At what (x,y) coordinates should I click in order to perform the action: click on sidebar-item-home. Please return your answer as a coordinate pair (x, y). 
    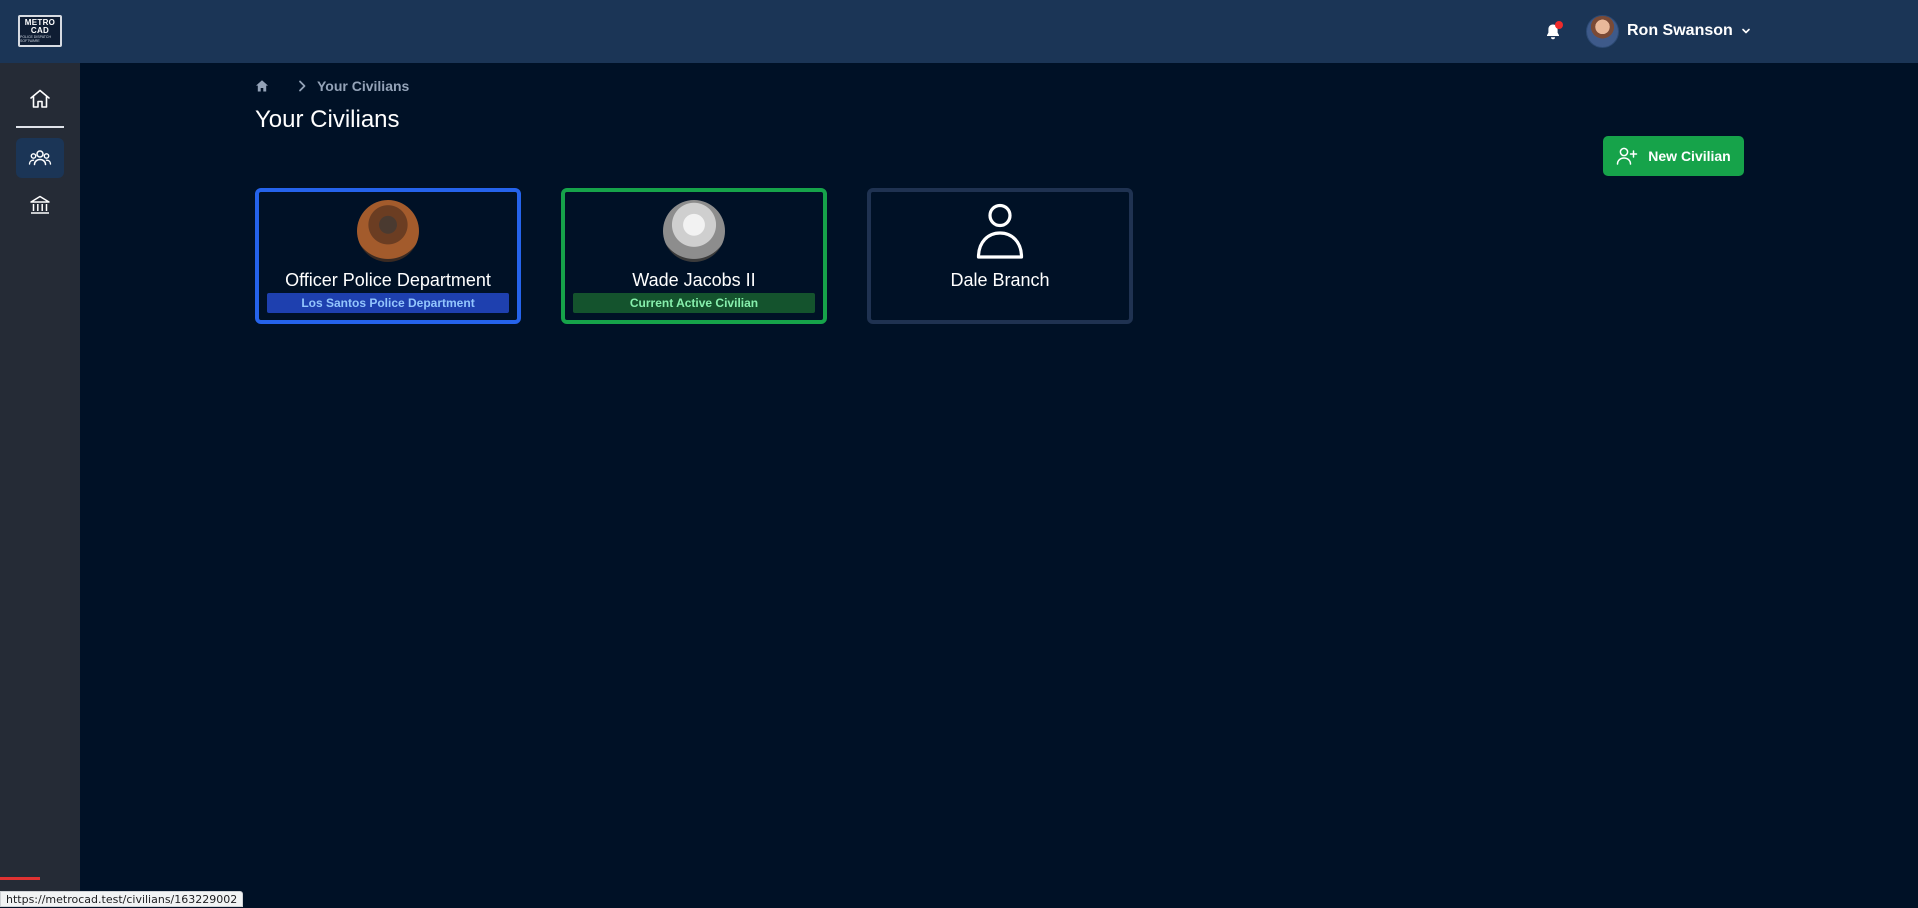
    Looking at the image, I should click on (40, 99).